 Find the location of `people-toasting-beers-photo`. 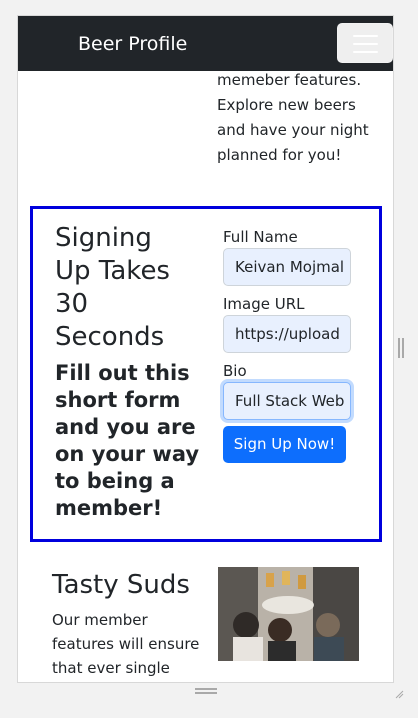

people-toasting-beers-photo is located at coordinates (288, 614).